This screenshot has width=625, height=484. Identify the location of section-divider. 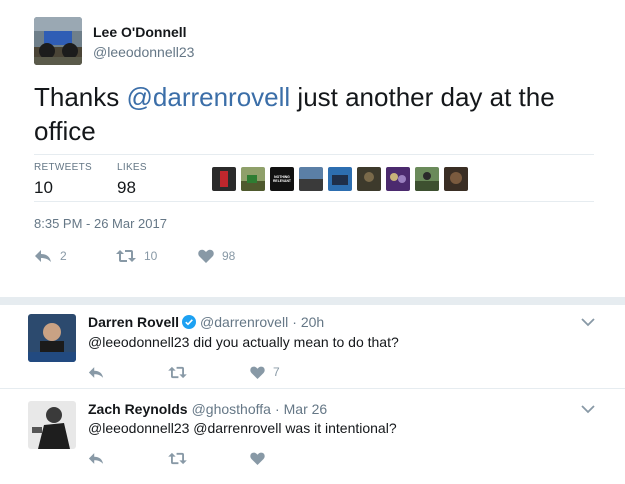
(312, 301).